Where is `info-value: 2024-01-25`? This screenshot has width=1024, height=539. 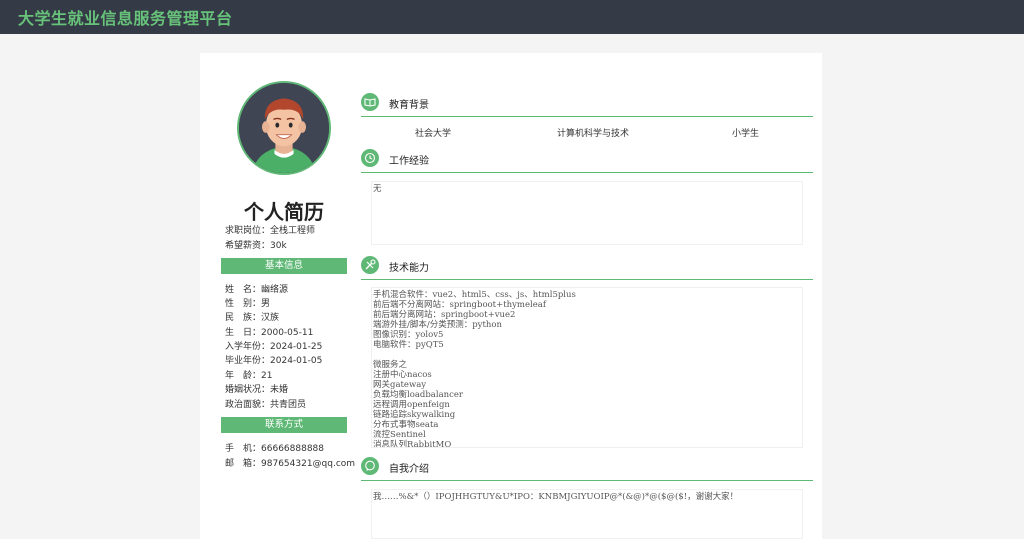
info-value: 2024-01-25 is located at coordinates (296, 347).